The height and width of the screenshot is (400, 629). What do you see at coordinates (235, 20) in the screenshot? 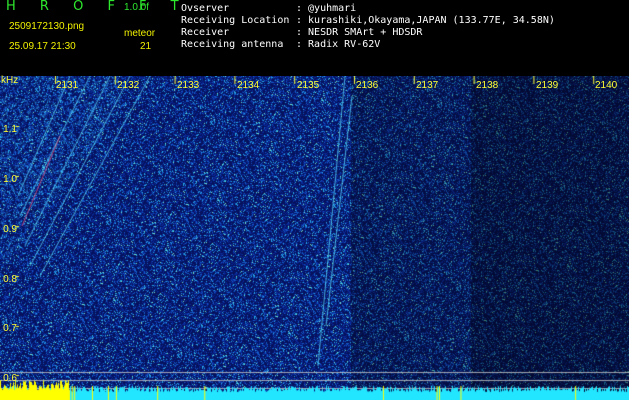
I see `info-label-location: Receiving Location` at bounding box center [235, 20].